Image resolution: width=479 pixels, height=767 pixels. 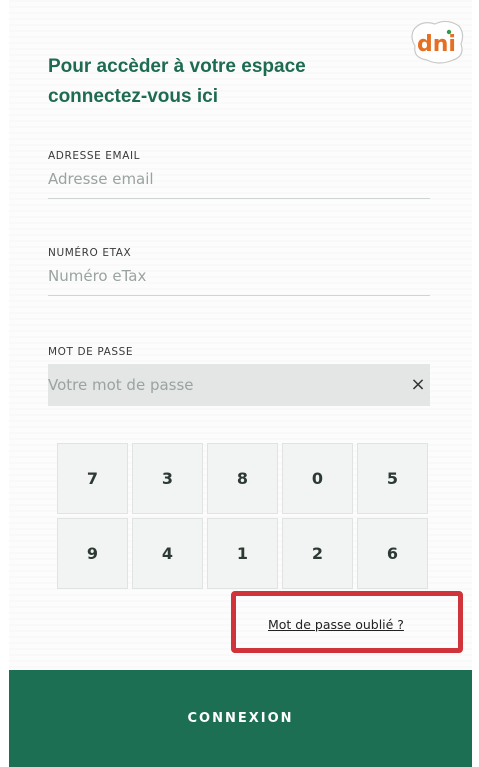 I want to click on password-input, so click(x=239, y=385).